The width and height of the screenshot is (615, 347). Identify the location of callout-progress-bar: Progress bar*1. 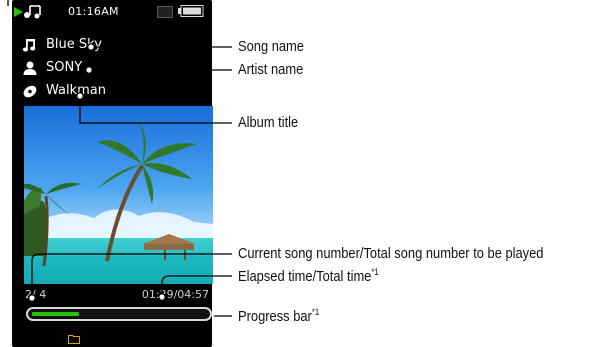
(278, 316).